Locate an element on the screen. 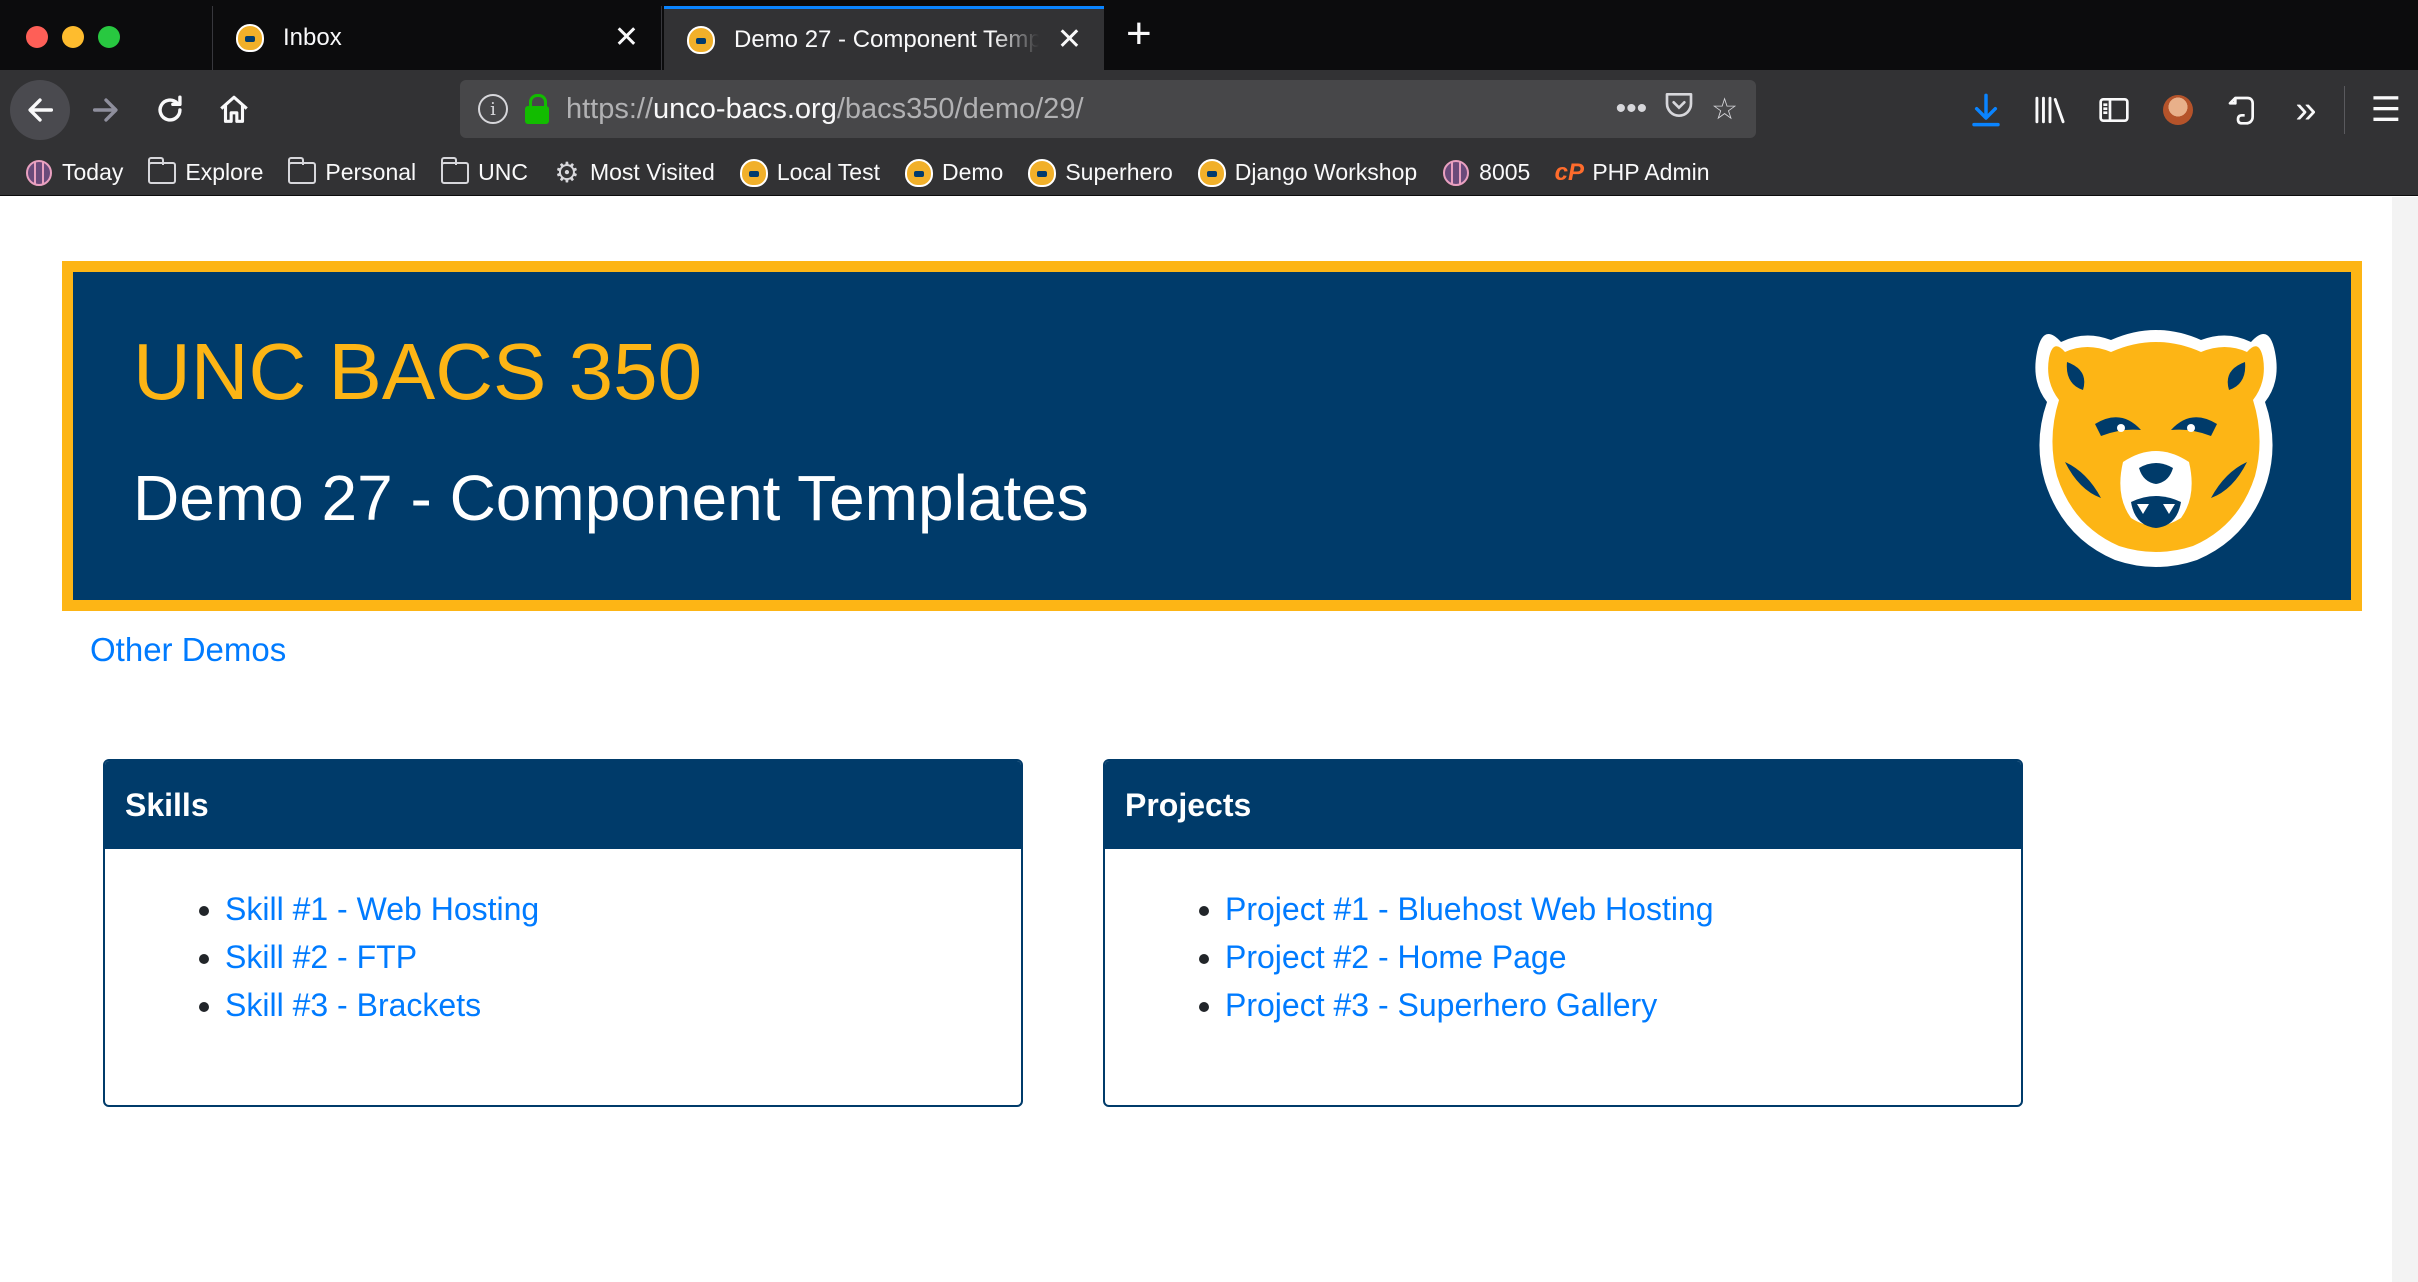  bookmark-8005: 8005 is located at coordinates (1485, 173).